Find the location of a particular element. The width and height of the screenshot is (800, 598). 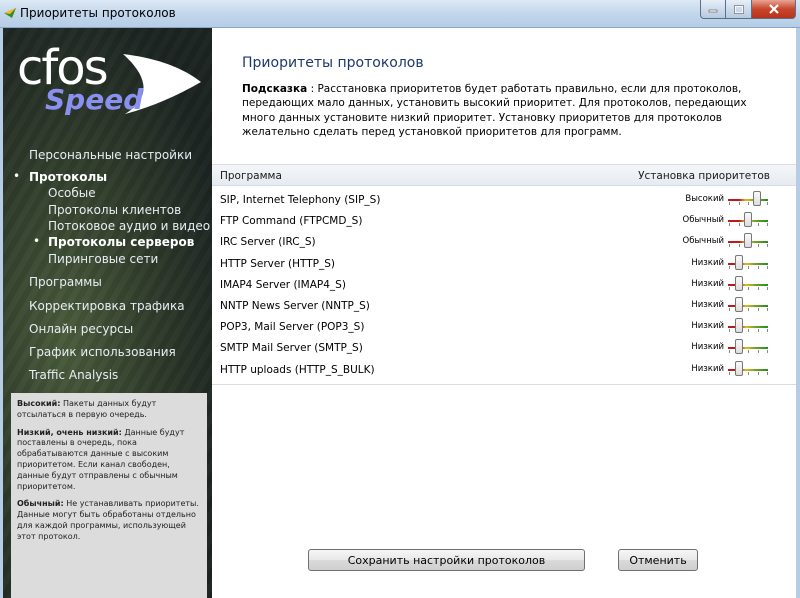

protocol-name: HTTP Server (HTTP_S) is located at coordinates (277, 263).